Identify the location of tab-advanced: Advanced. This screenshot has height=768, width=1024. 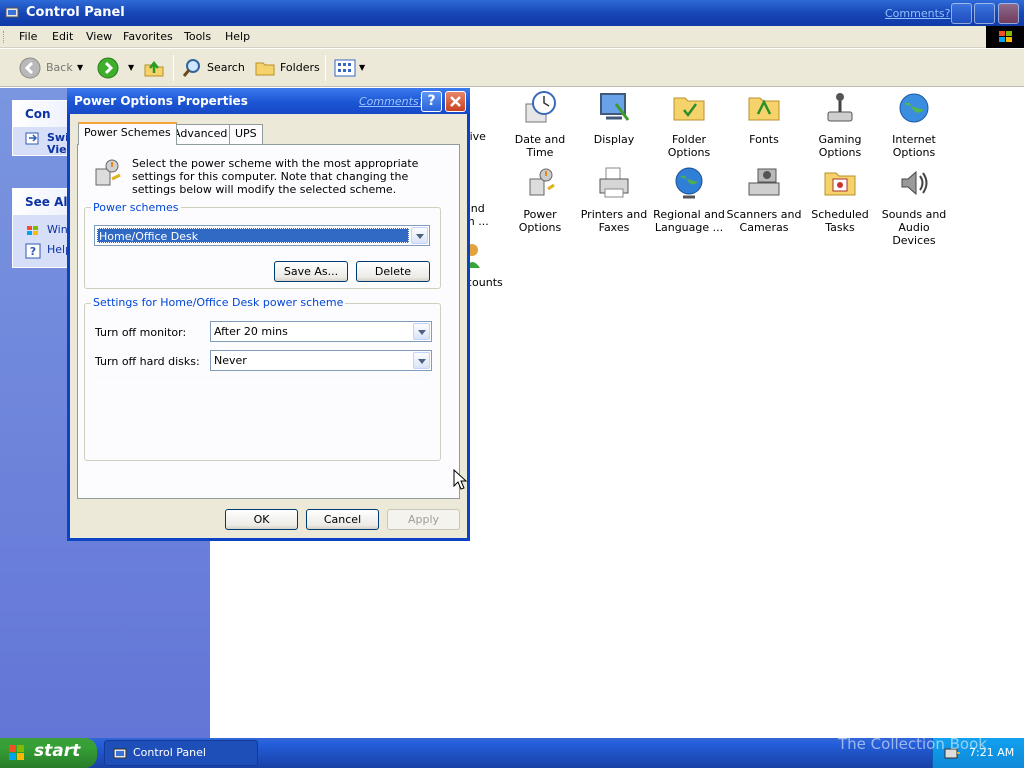
(200, 134).